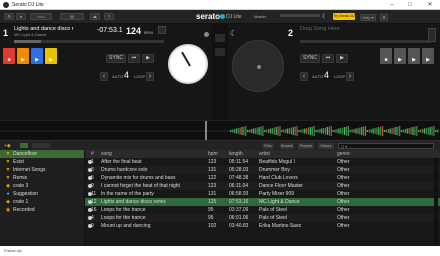 The width and height of the screenshot is (440, 256). Describe the element at coordinates (8, 210) in the screenshot. I see `recorded-icon: ◉` at that location.